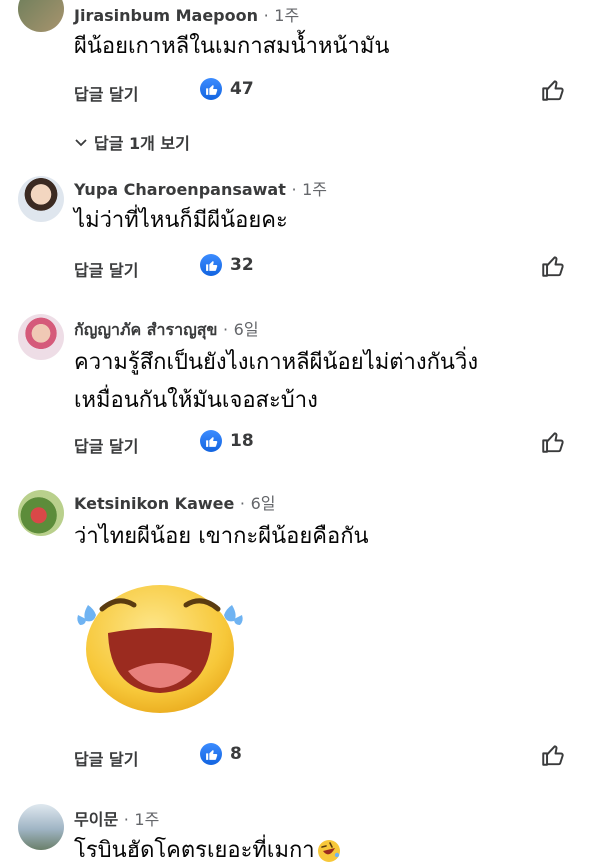  I want to click on comment-author: Ketsinikon Kawee · 6일, so click(175, 502).